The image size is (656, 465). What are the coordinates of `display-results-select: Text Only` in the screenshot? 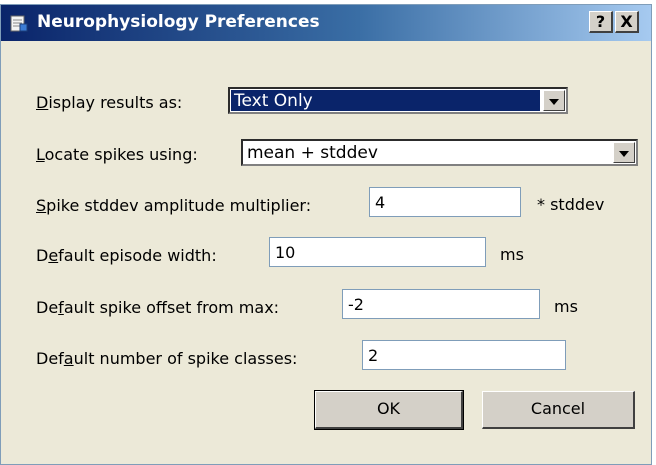 It's located at (398, 100).